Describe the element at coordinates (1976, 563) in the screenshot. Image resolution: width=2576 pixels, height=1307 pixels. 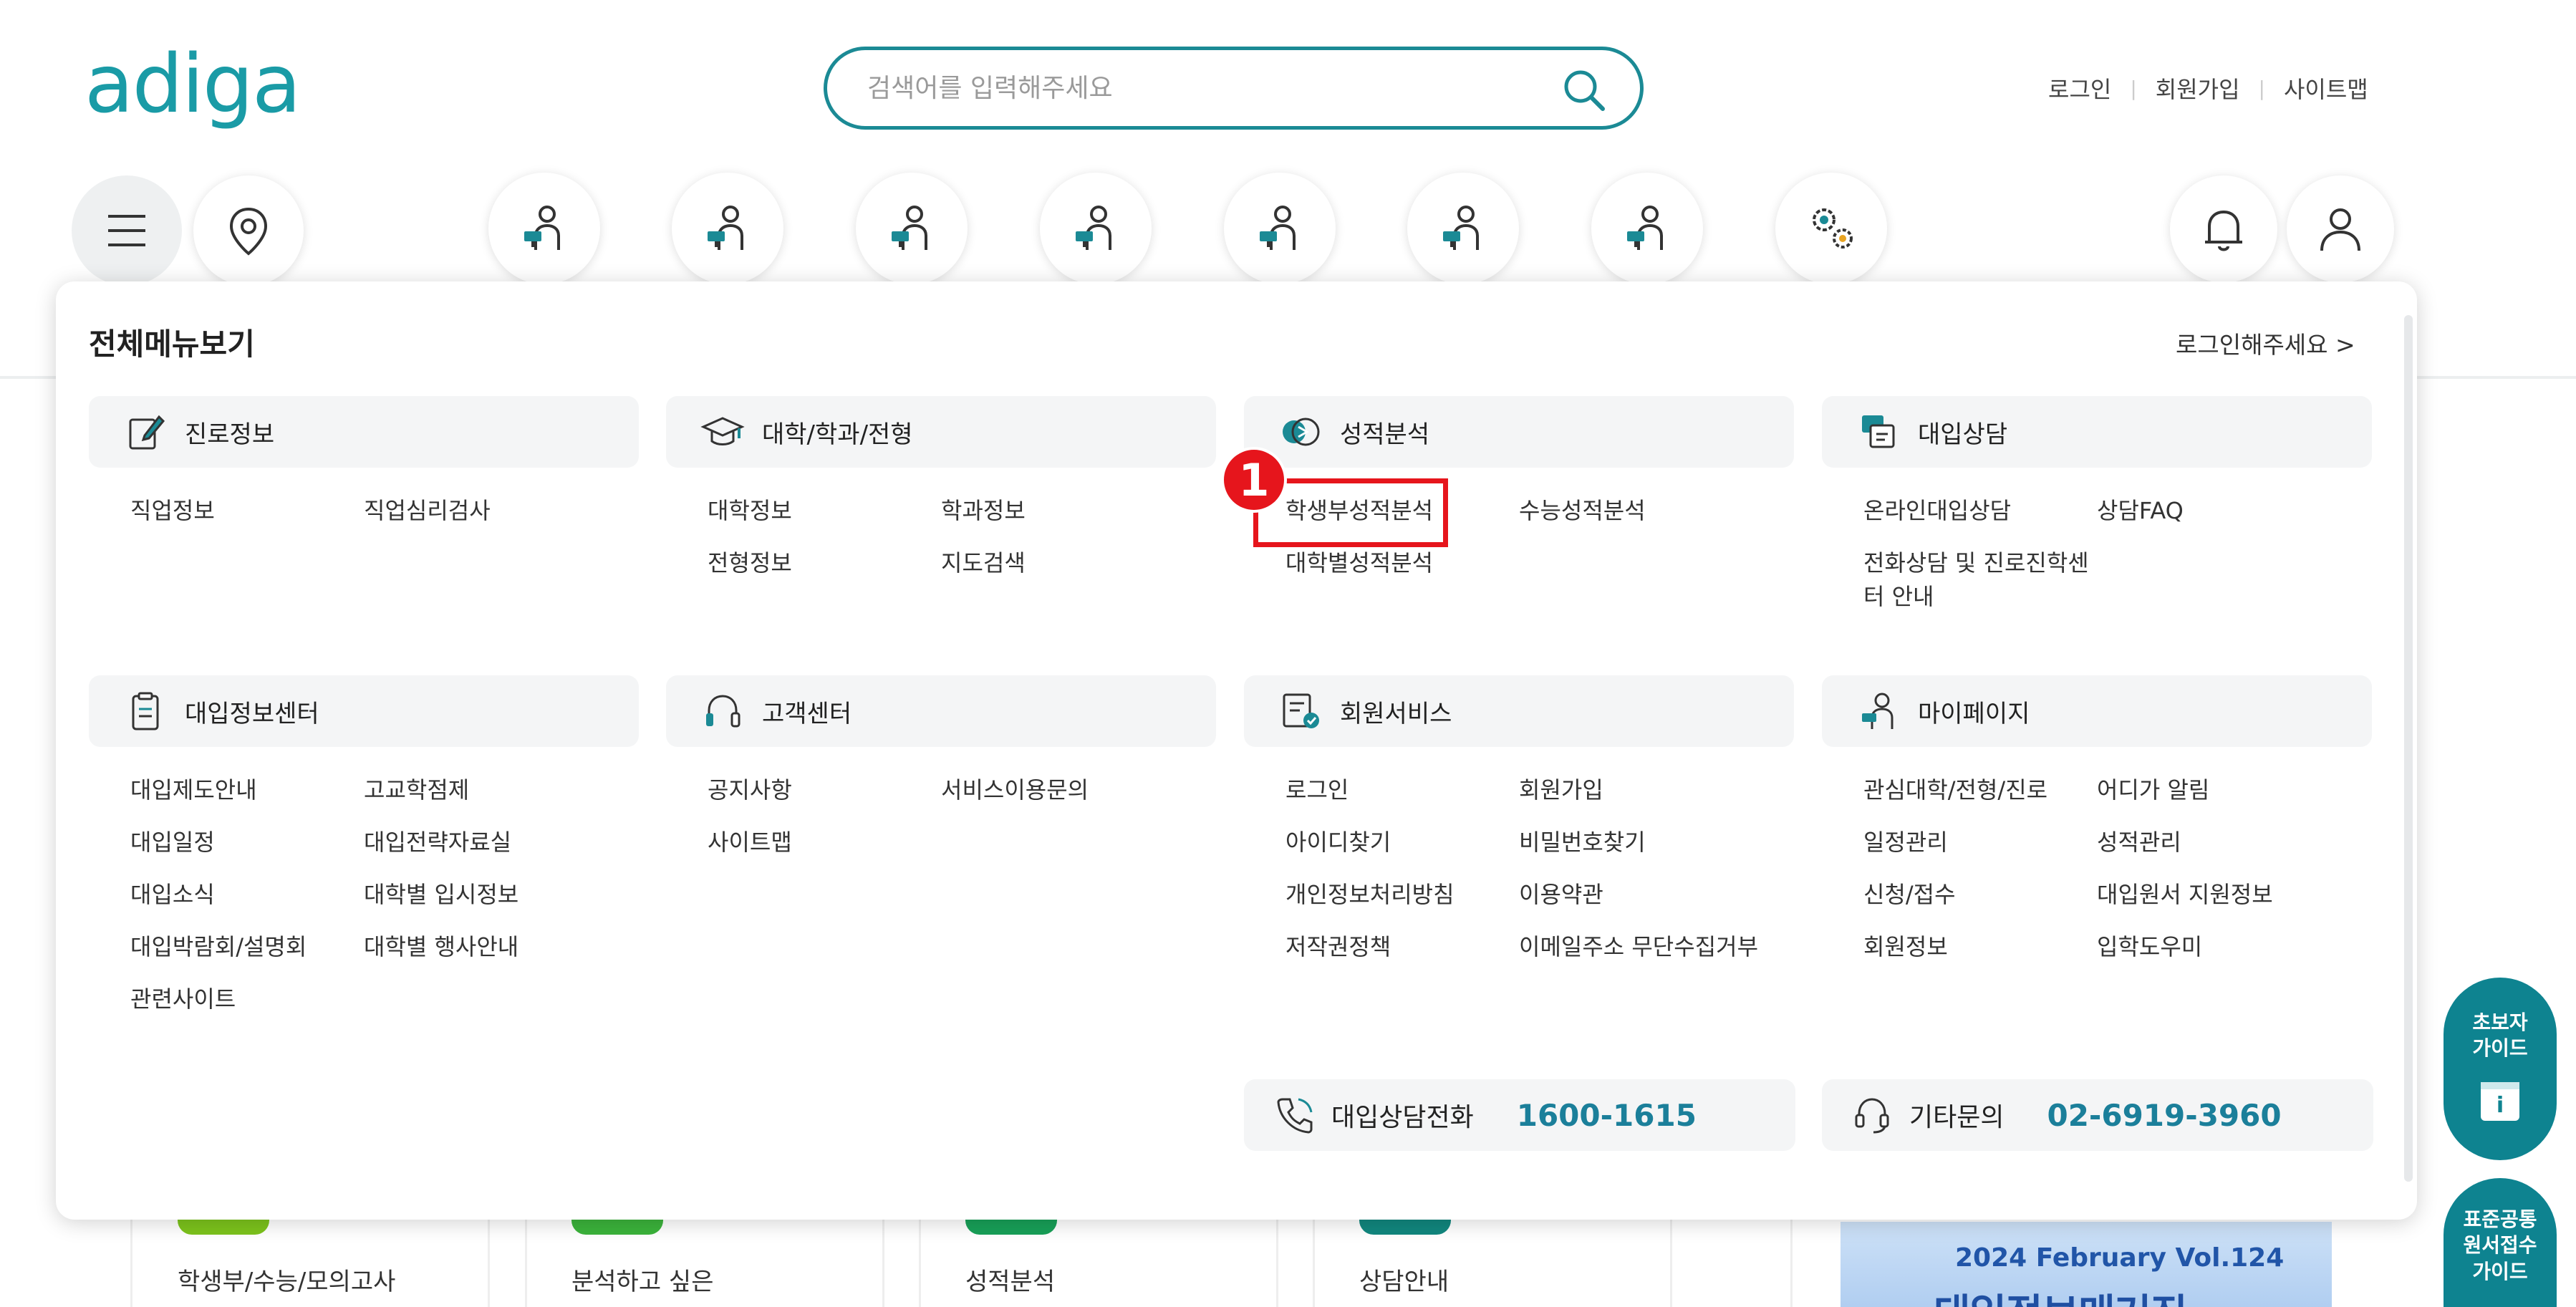
I see `menu-item-phone-counsel: 전화상담 및 진로진학센` at that location.